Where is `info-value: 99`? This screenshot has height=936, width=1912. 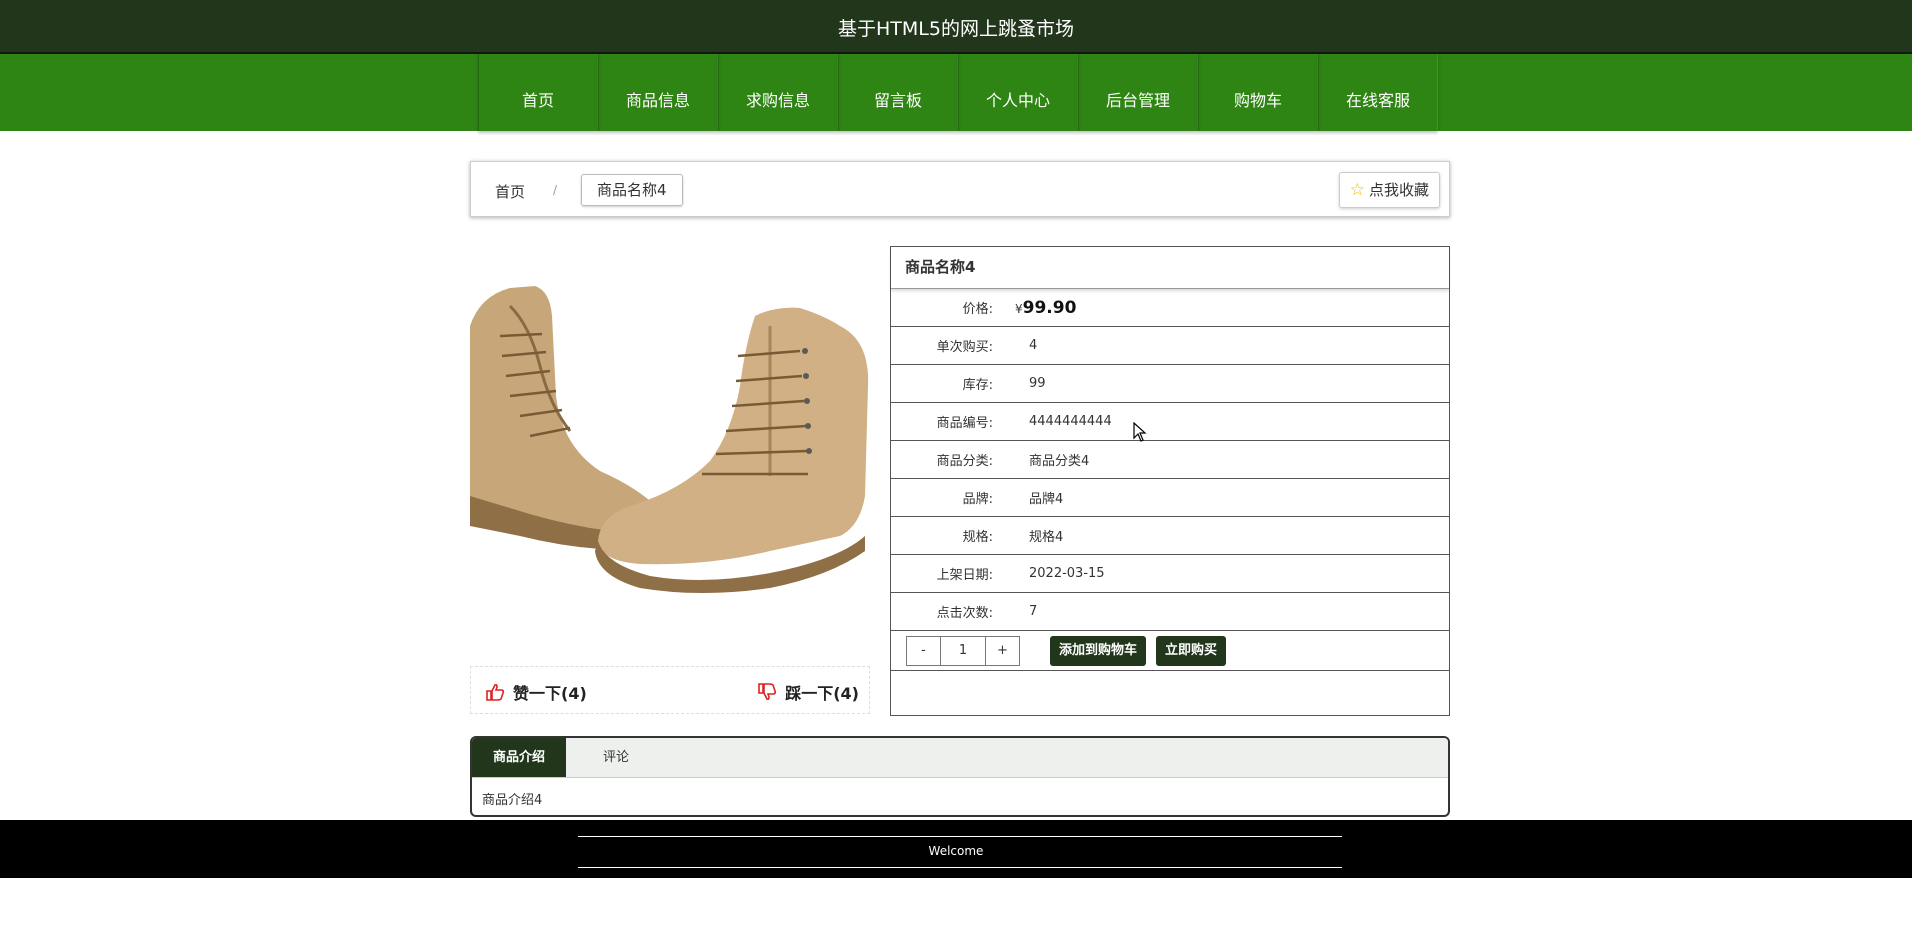 info-value: 99 is located at coordinates (1037, 383).